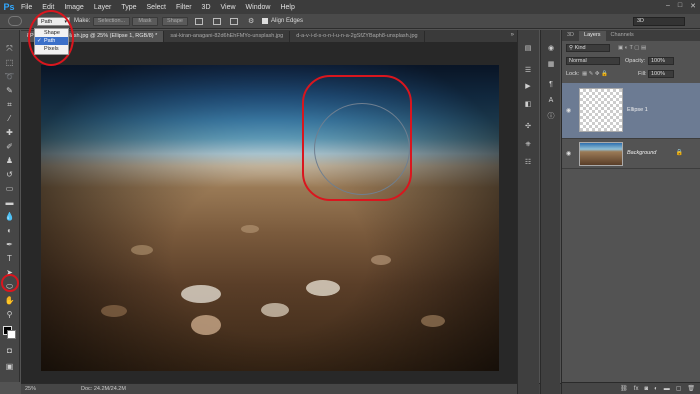  Describe the element at coordinates (551, 64) in the screenshot. I see `styles-icon: ▦` at that location.